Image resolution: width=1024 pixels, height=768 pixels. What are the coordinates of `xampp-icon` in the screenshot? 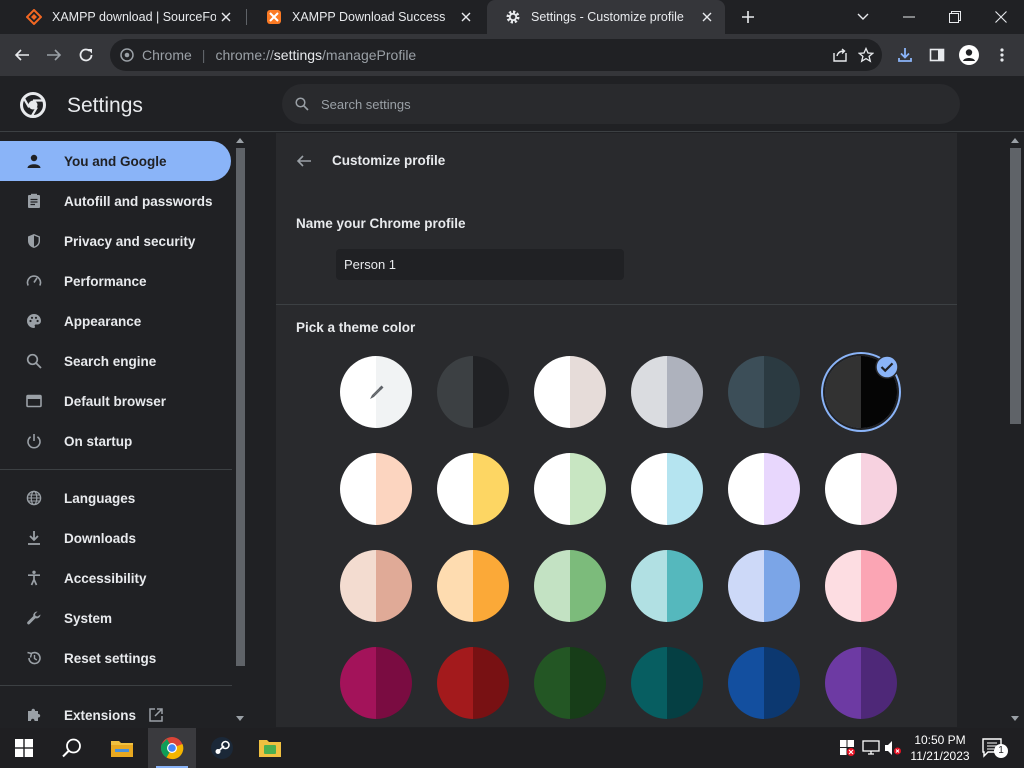 It's located at (274, 17).